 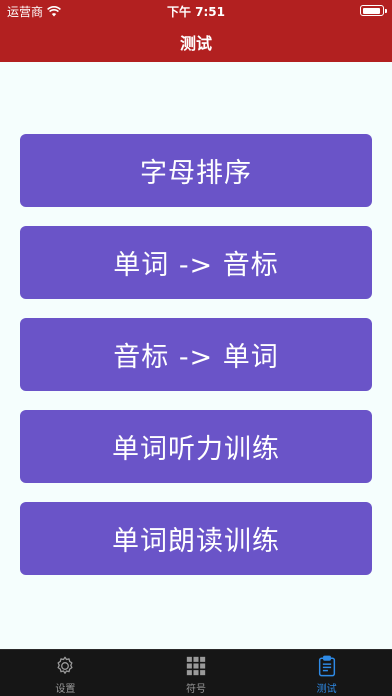 I want to click on phonetic-to-word-button: 音标 -> 单词, so click(x=196, y=354).